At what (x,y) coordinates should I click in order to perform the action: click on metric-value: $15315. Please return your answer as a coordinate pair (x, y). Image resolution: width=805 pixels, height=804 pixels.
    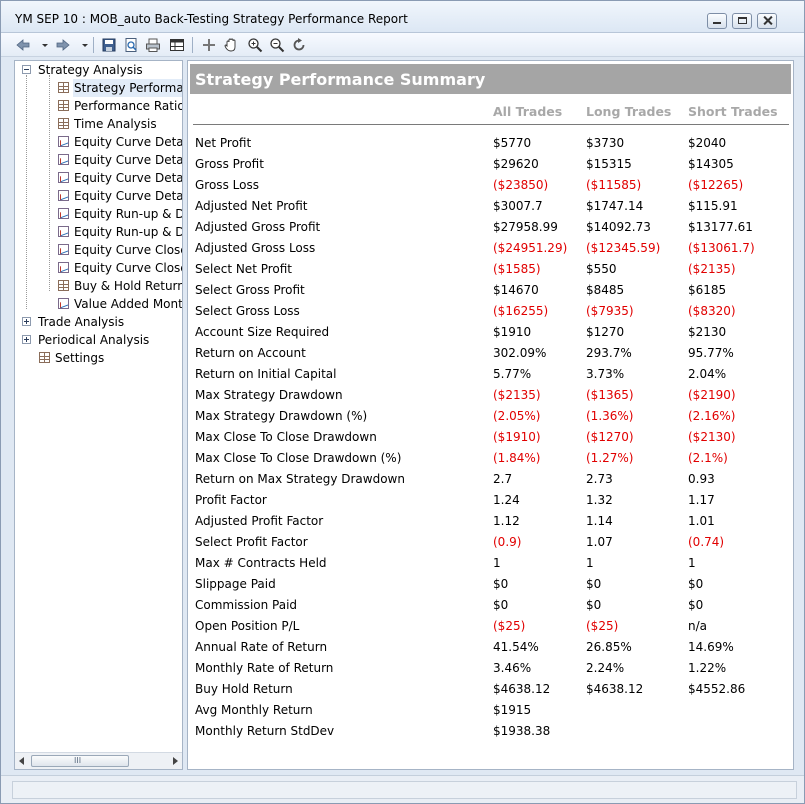
    Looking at the image, I should click on (609, 164).